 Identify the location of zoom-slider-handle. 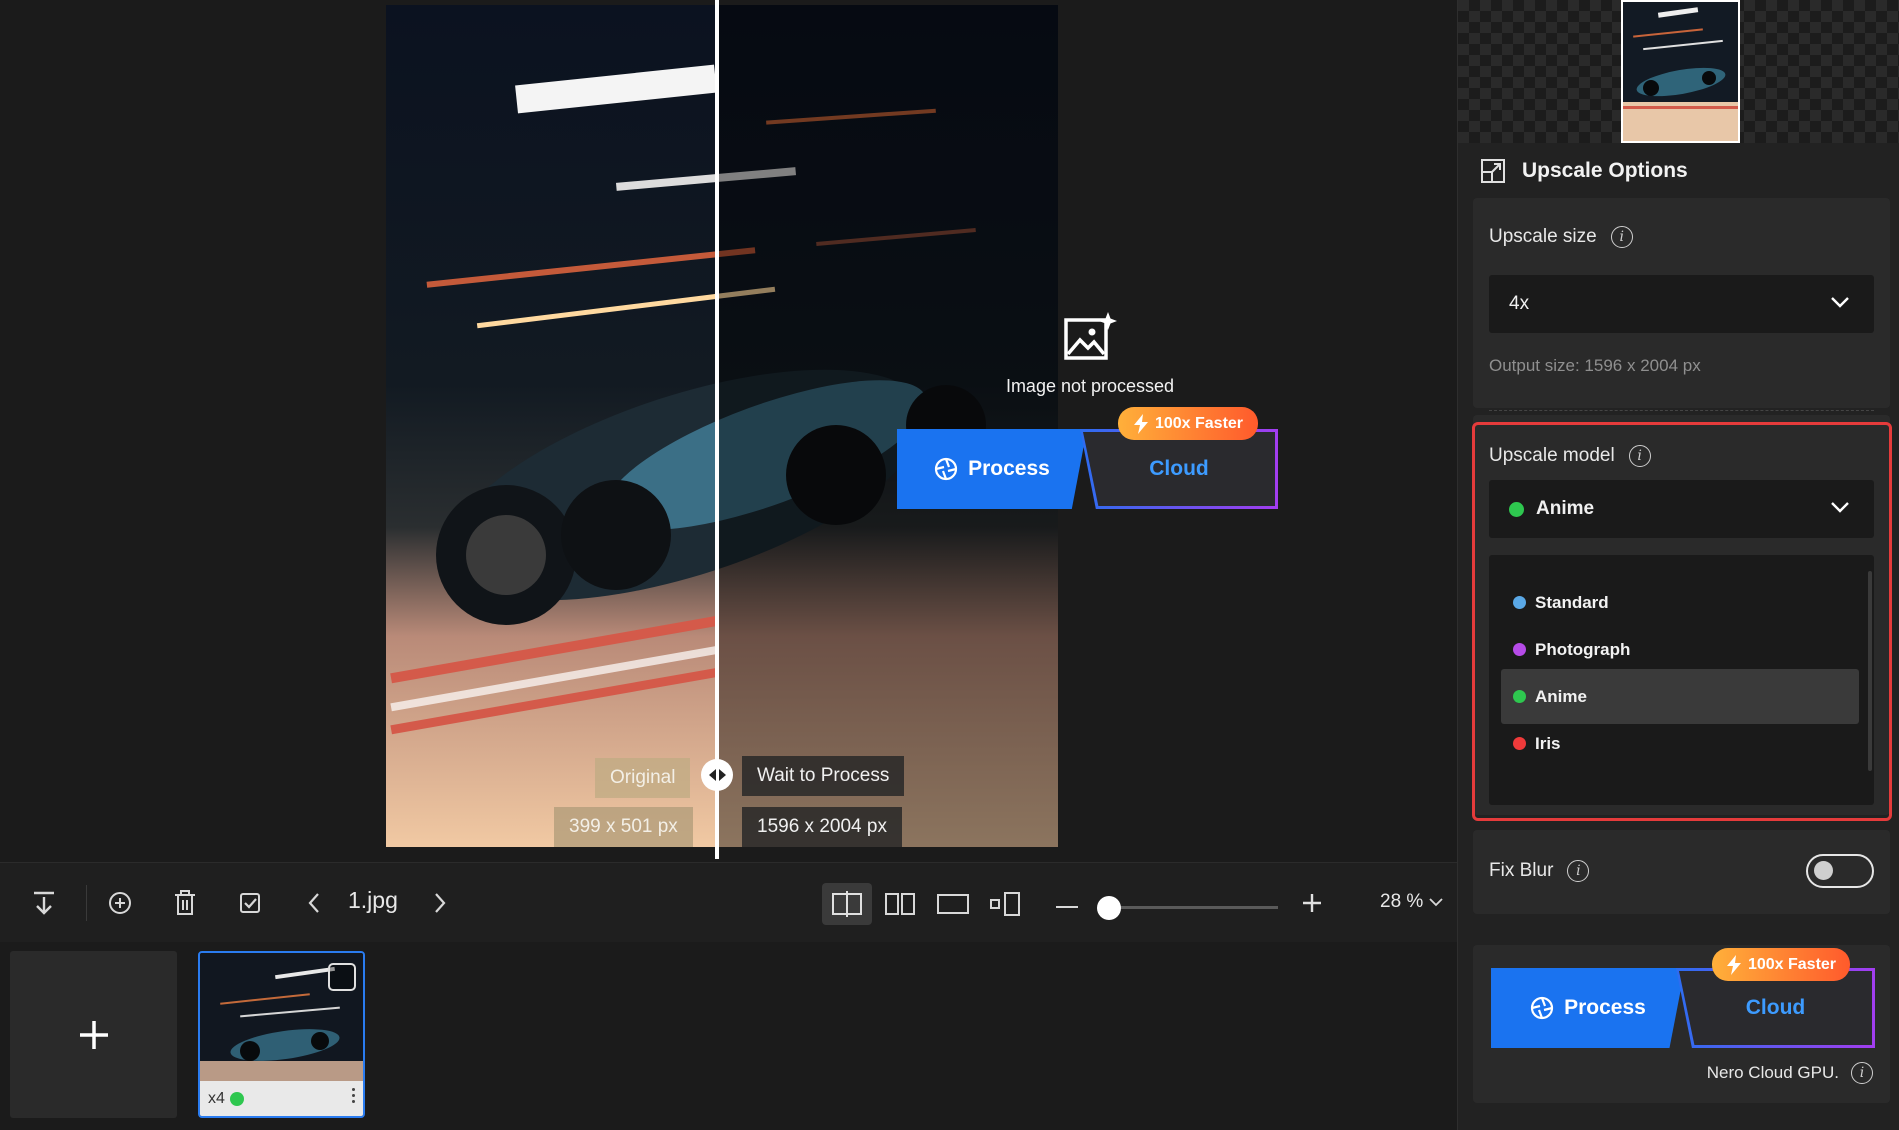
(1108, 908).